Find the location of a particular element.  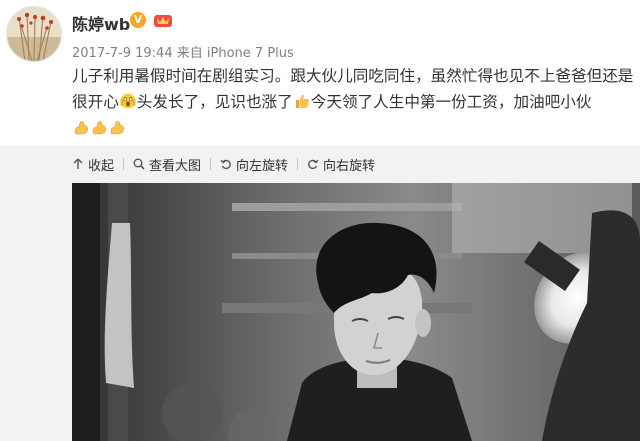

post-meta: 2017-7-9 19:44 来自 iPhone 7 Plus is located at coordinates (183, 51).